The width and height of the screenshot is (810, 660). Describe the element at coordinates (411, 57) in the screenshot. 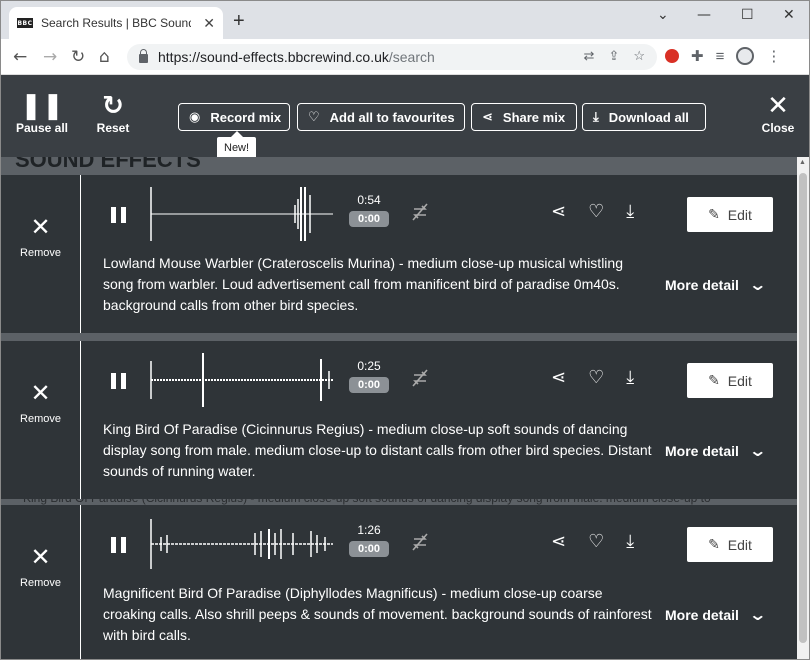

I see `url-path: /search` at that location.